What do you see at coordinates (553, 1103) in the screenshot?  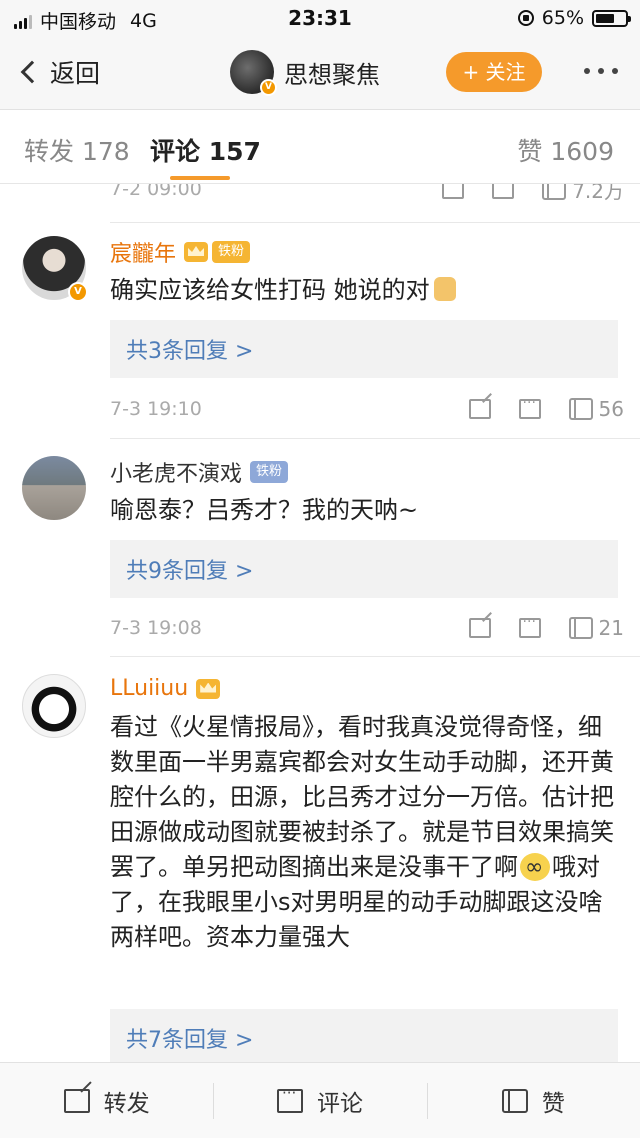 I see `like-label: 赞` at bounding box center [553, 1103].